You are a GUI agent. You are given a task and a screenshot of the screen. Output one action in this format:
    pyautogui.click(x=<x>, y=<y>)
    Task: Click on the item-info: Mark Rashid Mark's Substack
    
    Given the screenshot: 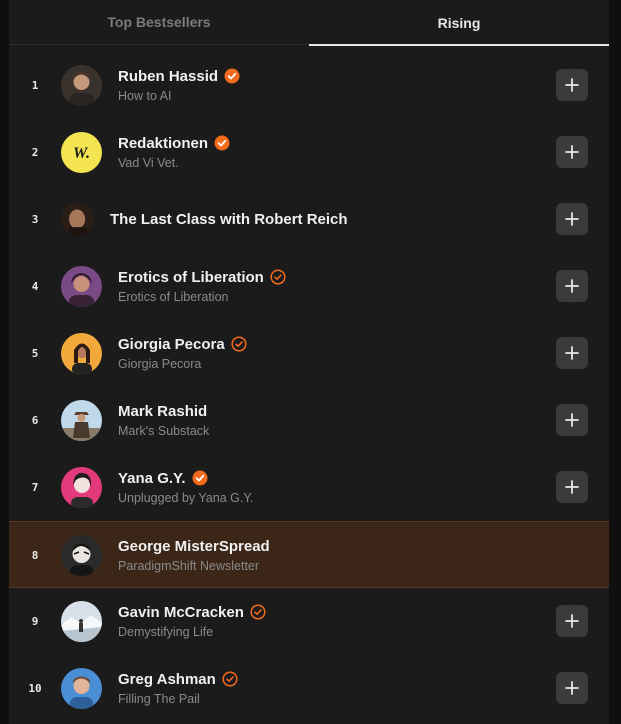 What is the action you would take?
    pyautogui.click(x=164, y=420)
    